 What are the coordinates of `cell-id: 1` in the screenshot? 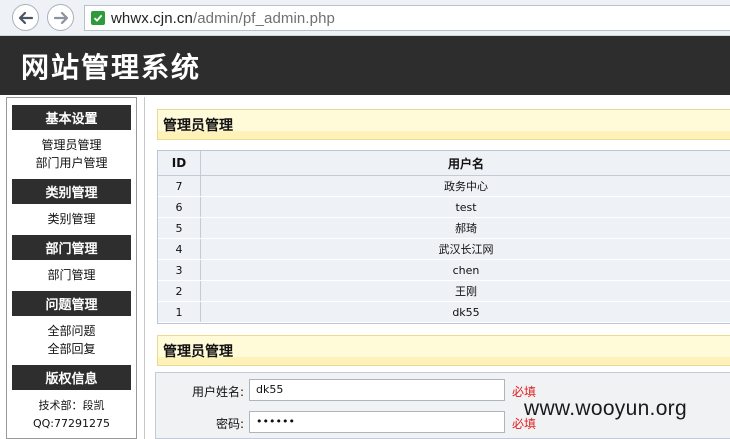 It's located at (179, 312).